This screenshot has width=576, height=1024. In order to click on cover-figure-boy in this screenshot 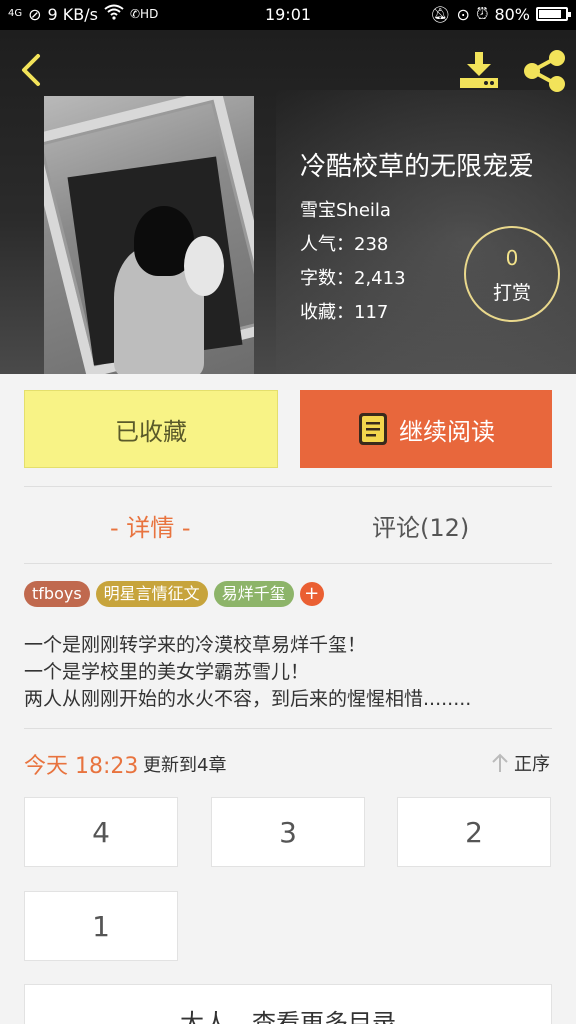, I will do `click(204, 266)`.